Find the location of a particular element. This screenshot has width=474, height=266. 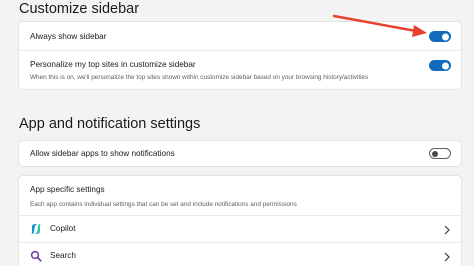

app-row-copilot: Copilot is located at coordinates (240, 229).